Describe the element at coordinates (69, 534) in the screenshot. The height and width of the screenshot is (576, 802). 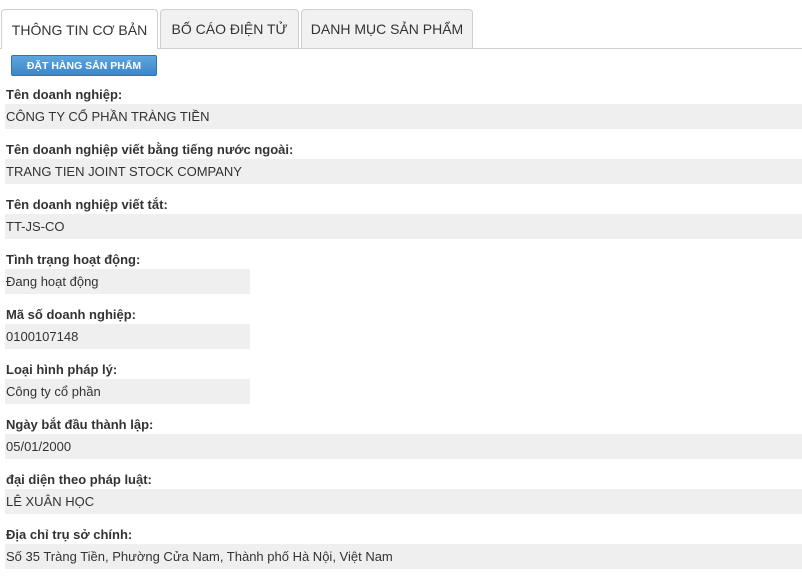
I see `address-label: Địa chỉ trụ sở chính:` at that location.